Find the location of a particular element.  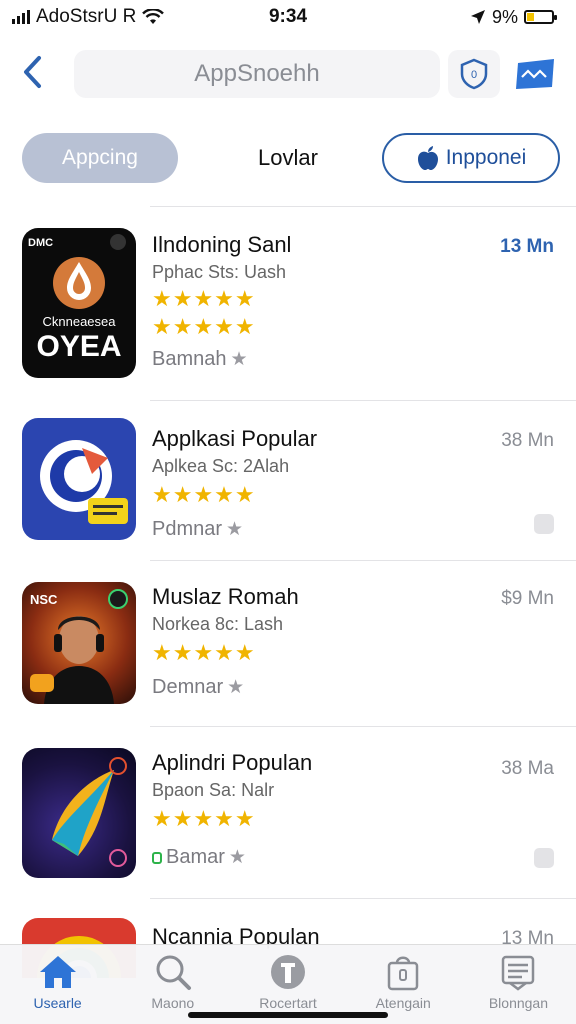

app-subtitle: Pphac Sts: Uash is located at coordinates (219, 272).